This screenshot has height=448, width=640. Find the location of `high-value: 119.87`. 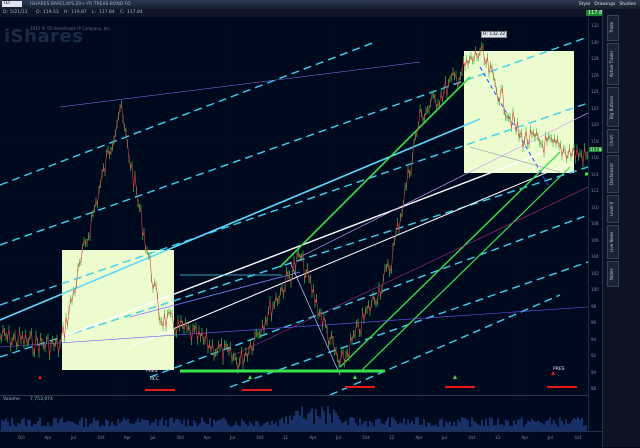

high-value: 119.87 is located at coordinates (79, 12).